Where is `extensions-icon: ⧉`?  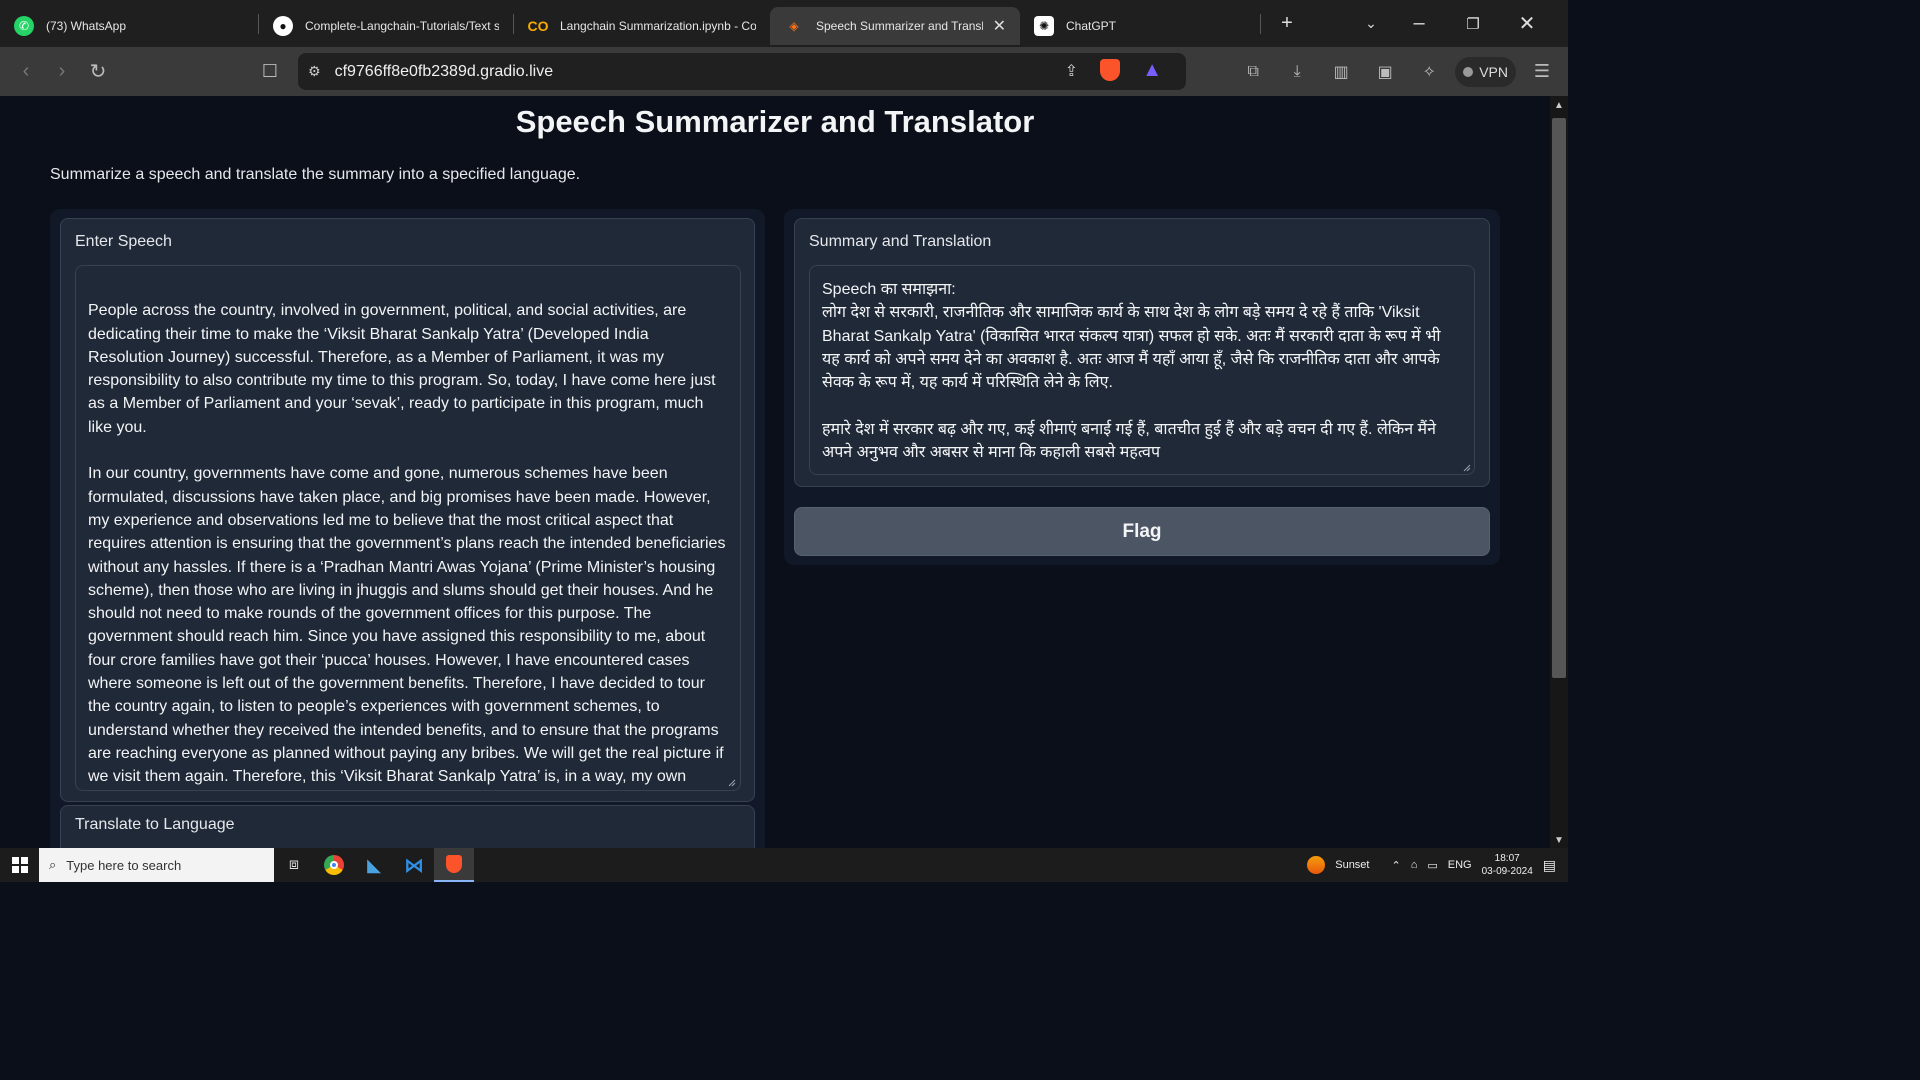 extensions-icon: ⧉ is located at coordinates (1253, 72).